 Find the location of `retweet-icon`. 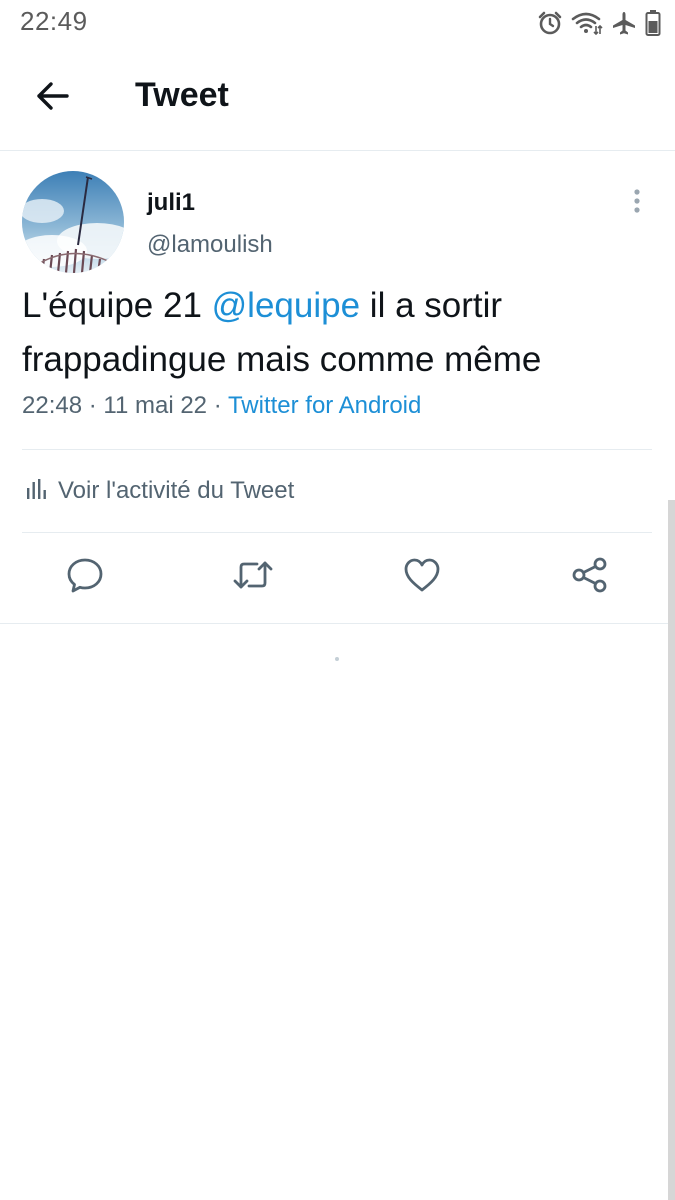

retweet-icon is located at coordinates (253, 577).